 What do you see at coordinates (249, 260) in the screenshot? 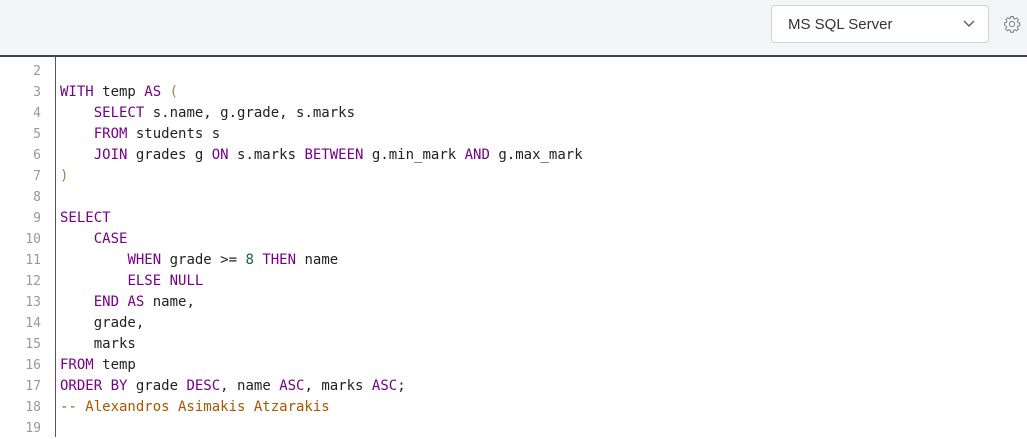
I see `sql-number: 8` at bounding box center [249, 260].